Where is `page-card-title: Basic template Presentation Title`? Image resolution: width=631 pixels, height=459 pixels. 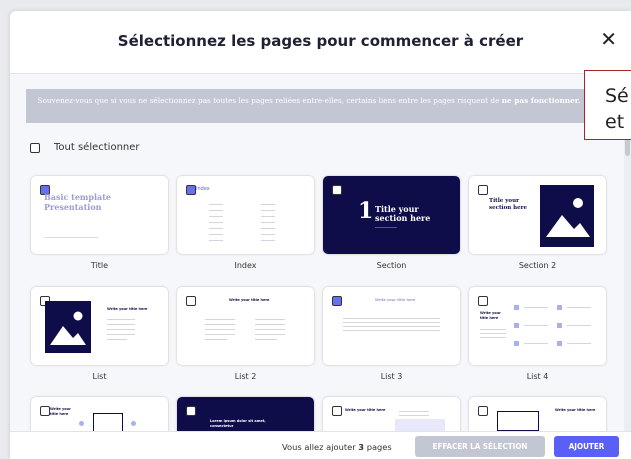
page-card-title: Basic template Presentation Title is located at coordinates (99, 223).